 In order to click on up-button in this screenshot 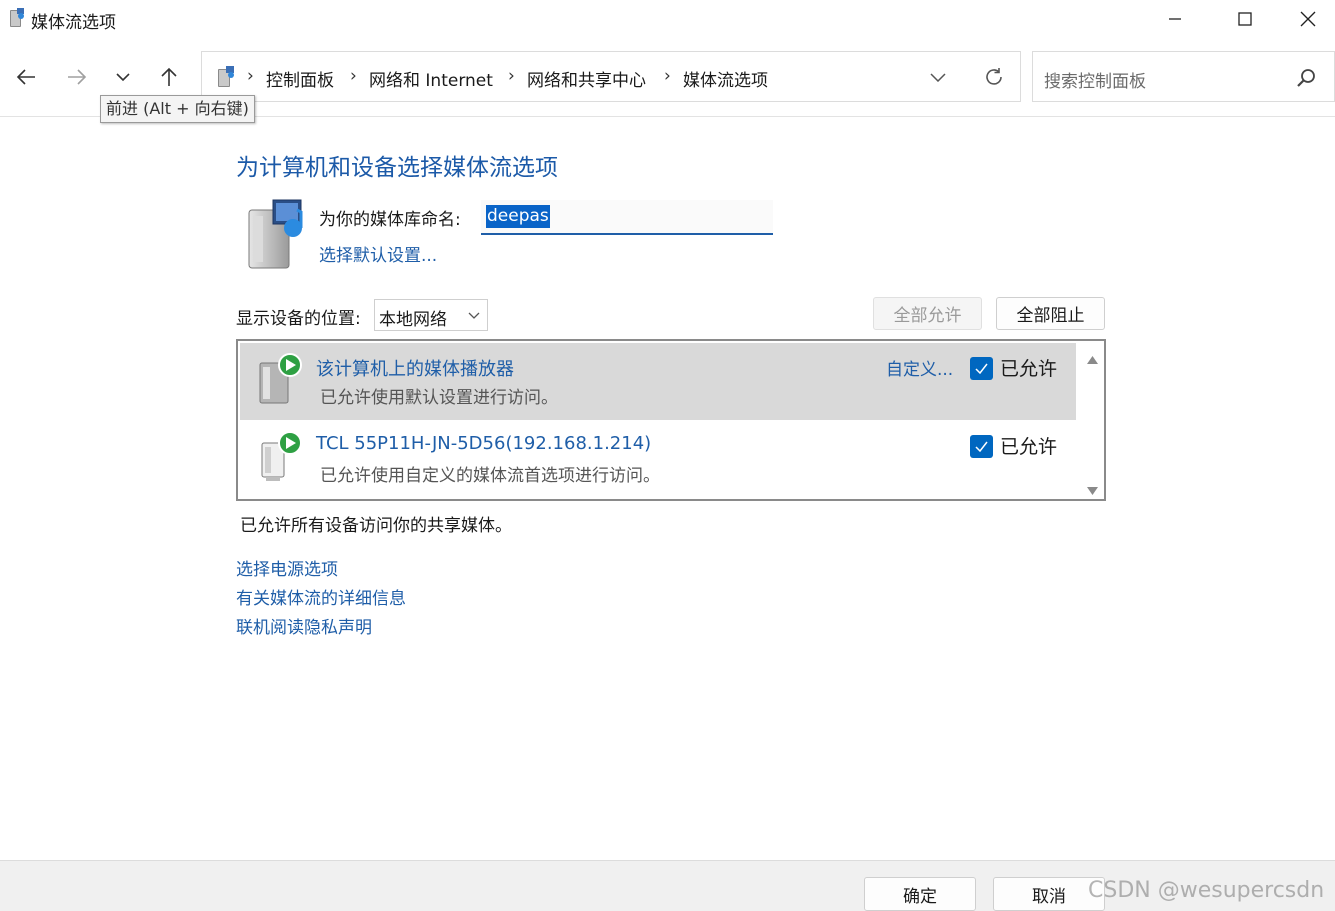, I will do `click(169, 77)`.